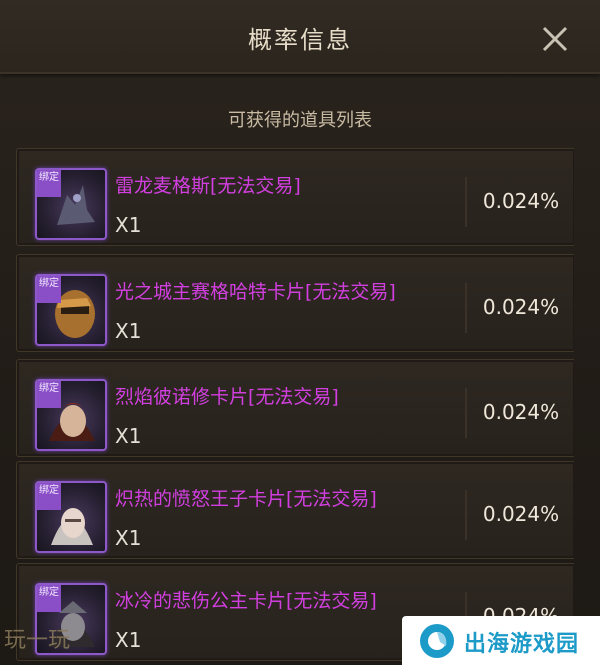  Describe the element at coordinates (246, 601) in the screenshot. I see `item-name: 冰冷的悲伤公主卡片[无法交易]` at that location.